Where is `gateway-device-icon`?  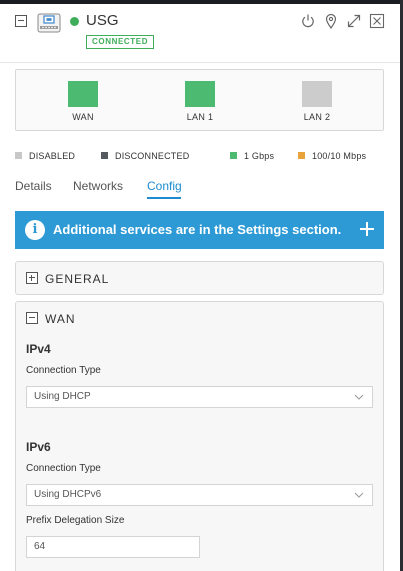
gateway-device-icon is located at coordinates (49, 23).